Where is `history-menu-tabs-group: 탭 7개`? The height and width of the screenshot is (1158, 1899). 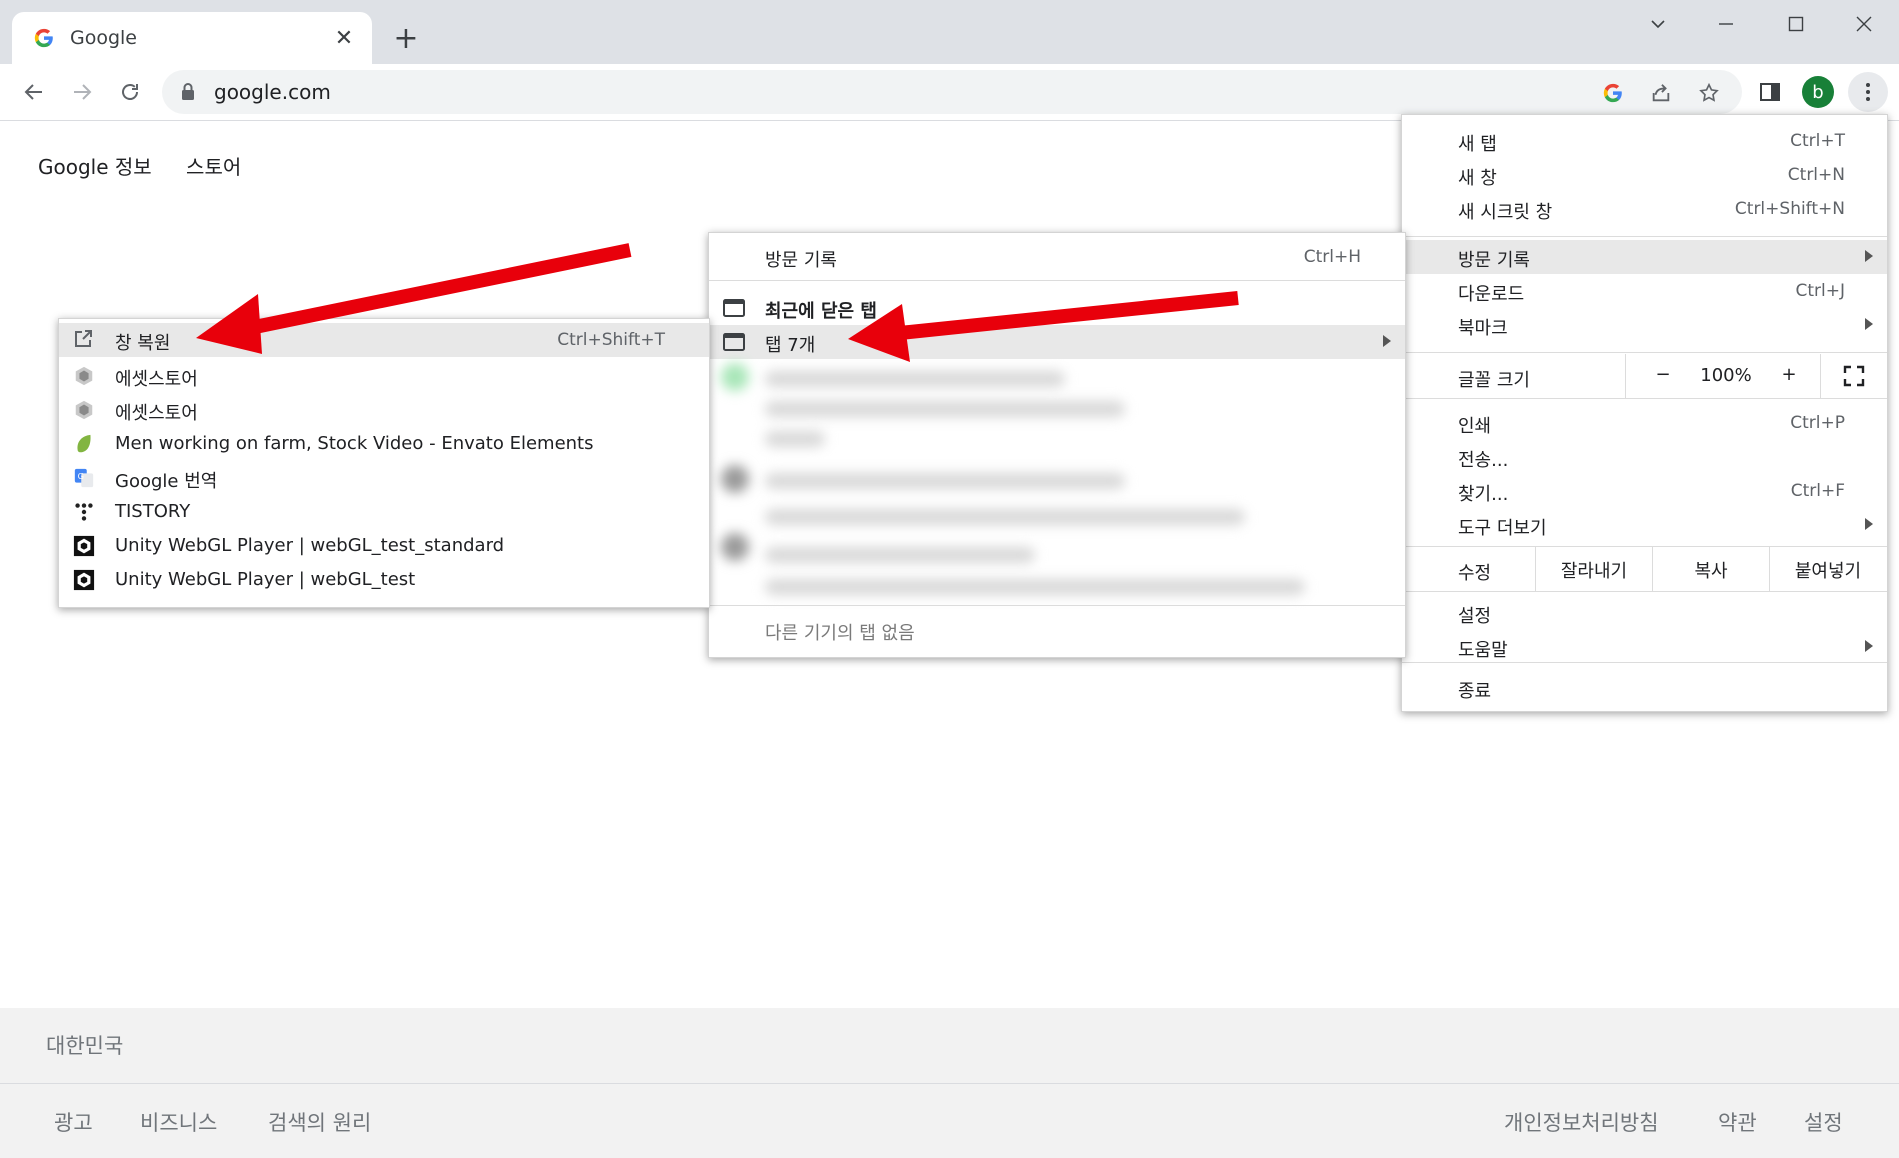
history-menu-tabs-group: 탭 7개 is located at coordinates (1057, 342).